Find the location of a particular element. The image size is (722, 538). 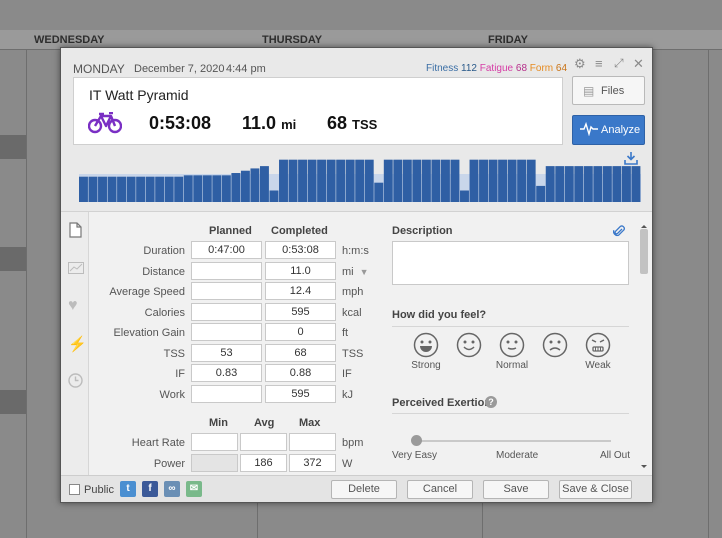

paperclip-icon is located at coordinates (618, 232).